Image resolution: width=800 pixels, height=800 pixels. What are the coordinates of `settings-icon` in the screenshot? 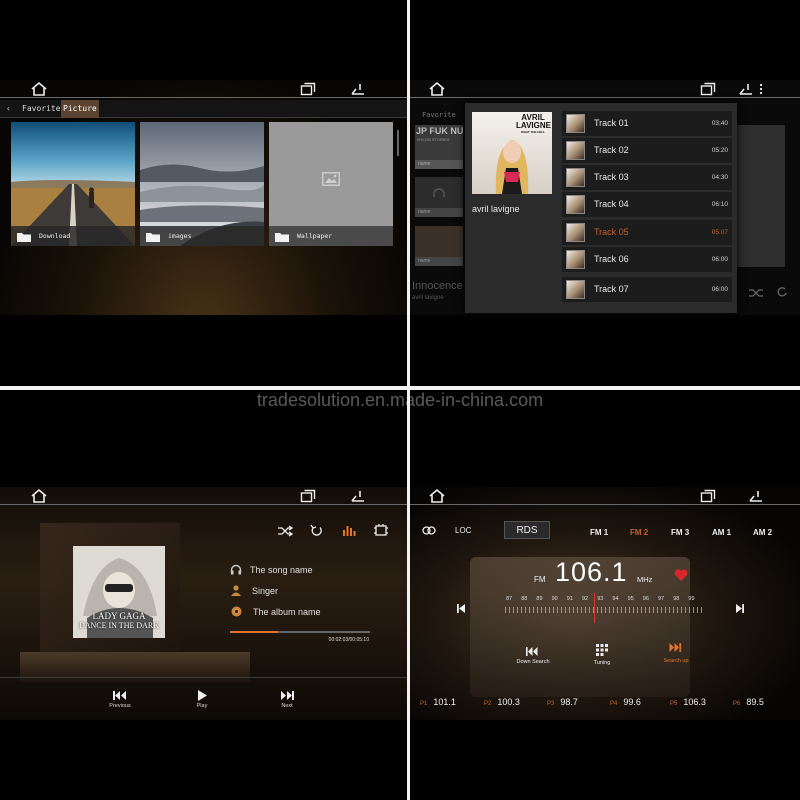 It's located at (381, 530).